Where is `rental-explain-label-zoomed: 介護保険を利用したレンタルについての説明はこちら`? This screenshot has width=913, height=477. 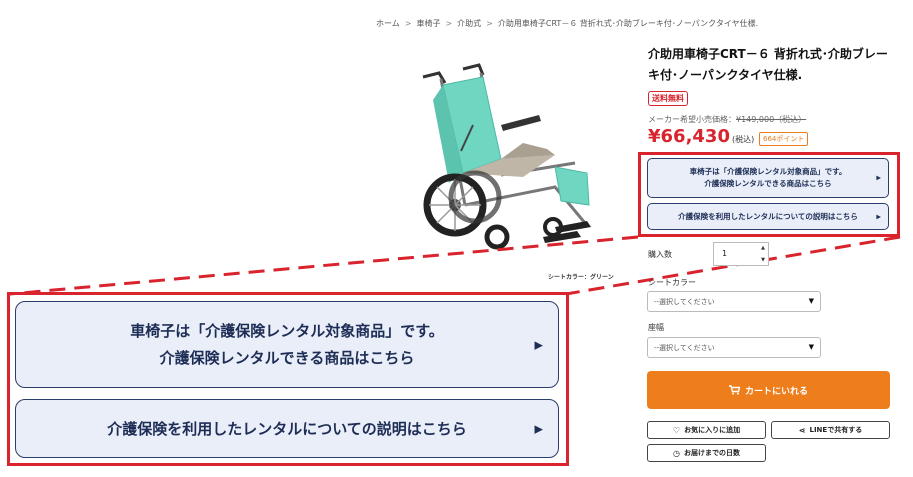 rental-explain-label-zoomed: 介護保険を利用したレンタルについての説明はこちら is located at coordinates (287, 429).